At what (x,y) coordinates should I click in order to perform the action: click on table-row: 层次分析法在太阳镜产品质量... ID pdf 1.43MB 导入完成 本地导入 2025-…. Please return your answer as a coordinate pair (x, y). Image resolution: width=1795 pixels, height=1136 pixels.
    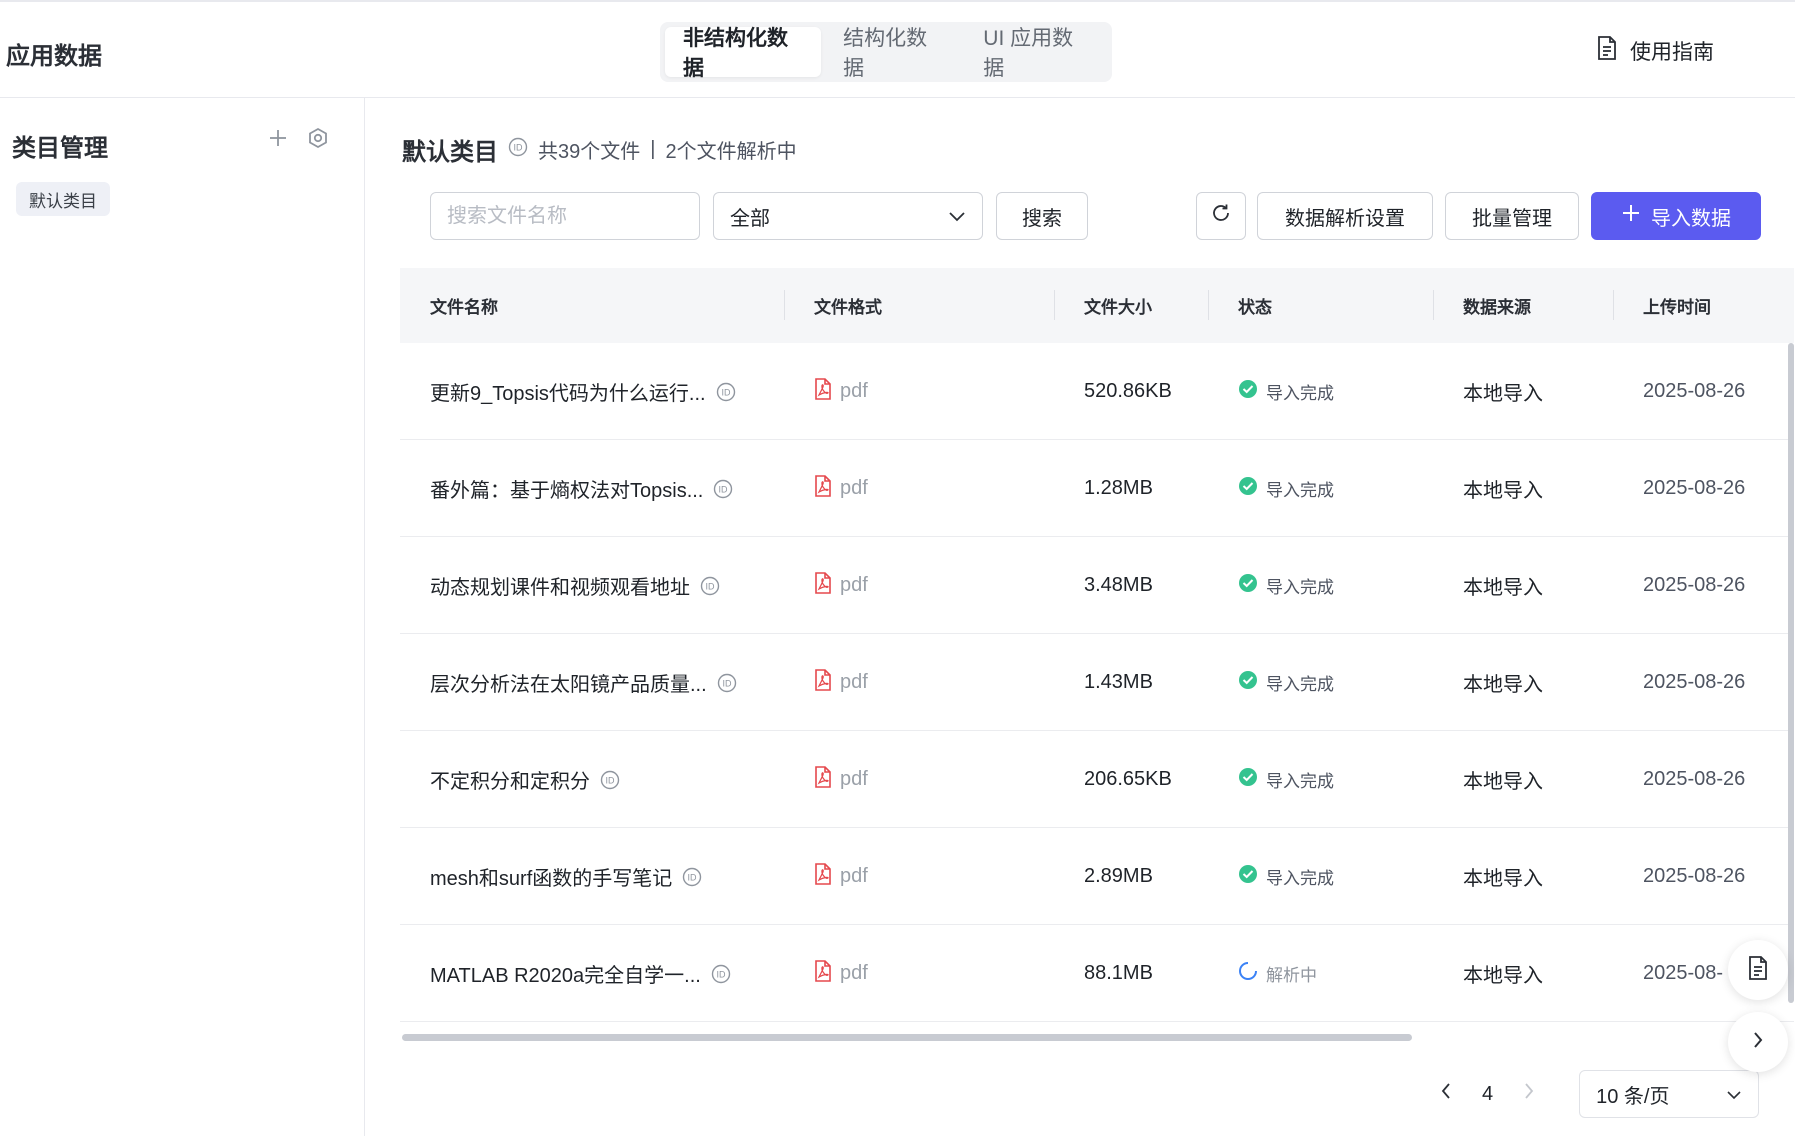
    Looking at the image, I should click on (1097, 682).